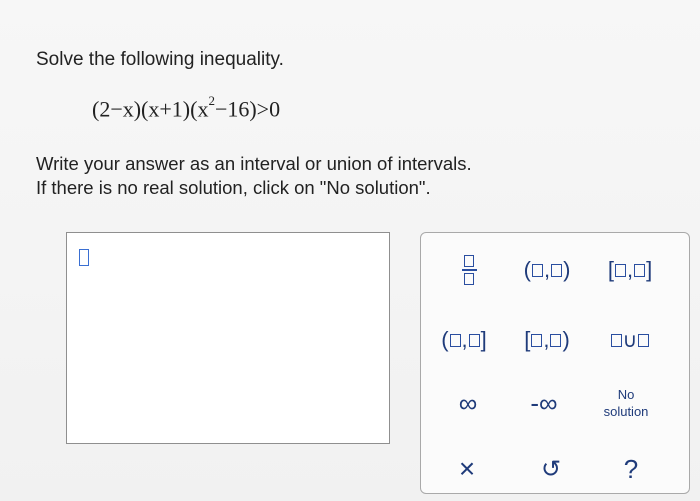 Image resolution: width=700 pixels, height=501 pixels. Describe the element at coordinates (626, 411) in the screenshot. I see `no-solution-label-line-2: solution` at that location.